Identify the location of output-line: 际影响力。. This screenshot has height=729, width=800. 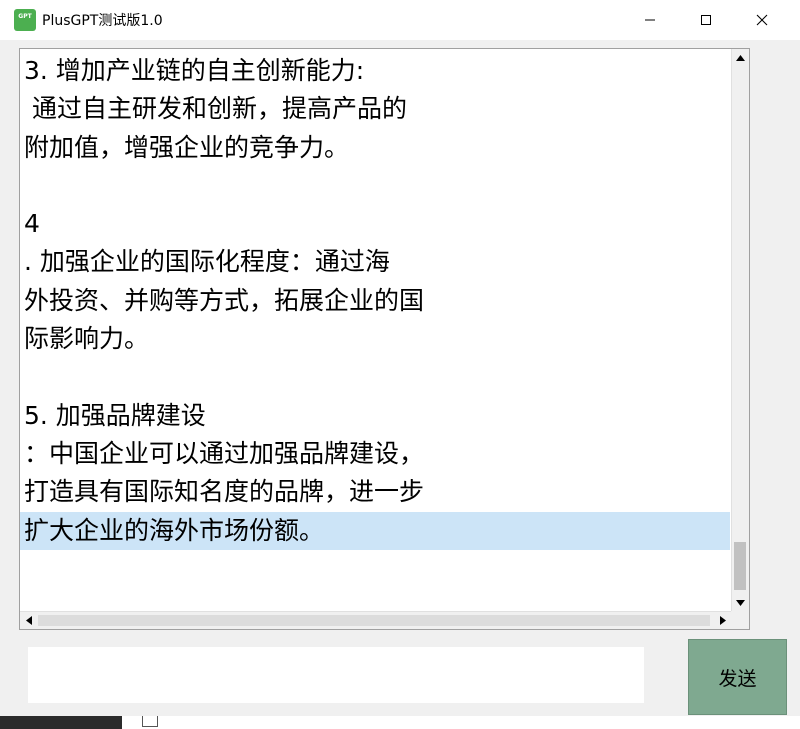
(87, 339).